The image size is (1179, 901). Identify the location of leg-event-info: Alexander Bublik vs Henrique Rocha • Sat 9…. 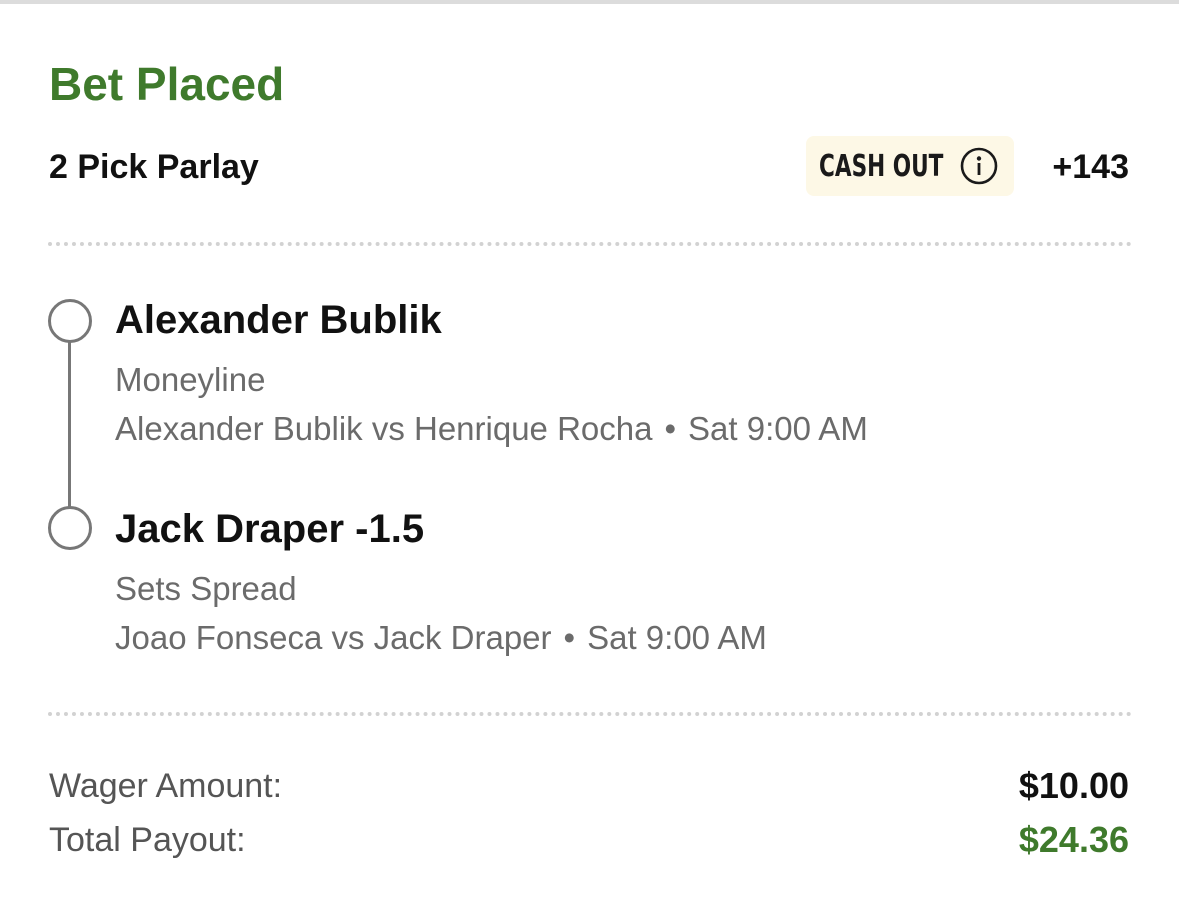
(491, 429).